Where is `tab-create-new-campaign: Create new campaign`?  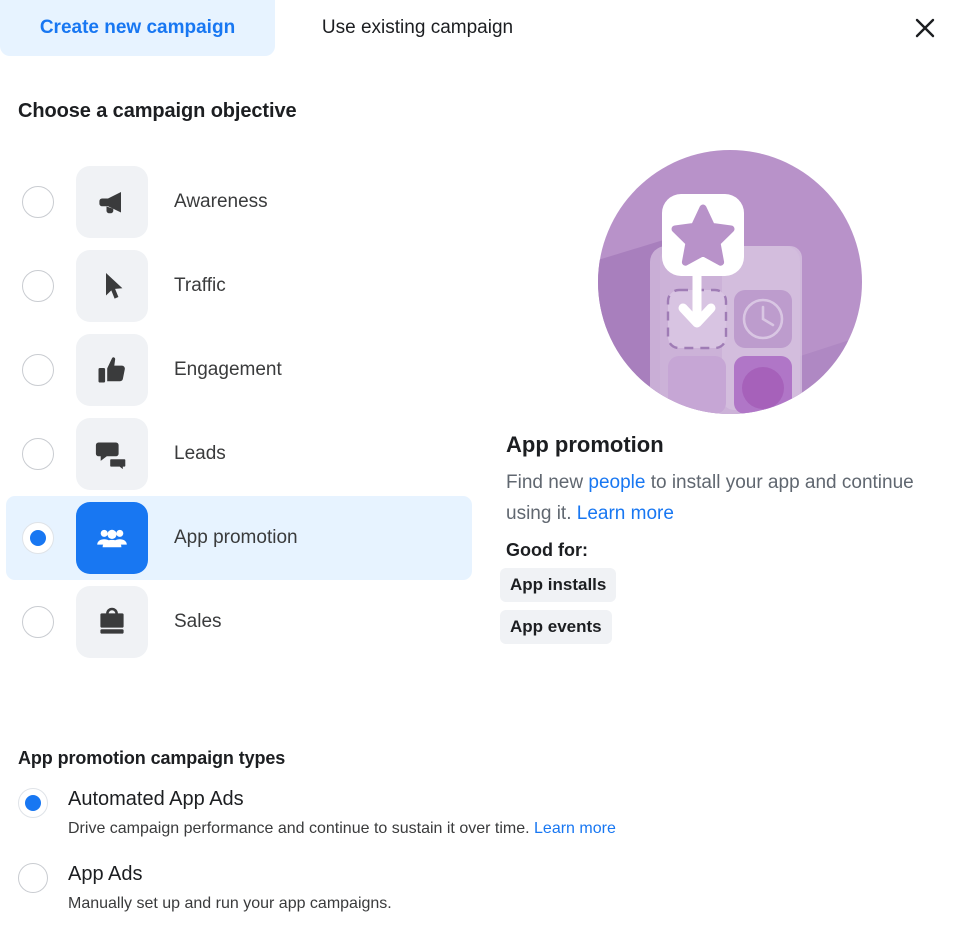
tab-create-new-campaign: Create new campaign is located at coordinates (137, 28).